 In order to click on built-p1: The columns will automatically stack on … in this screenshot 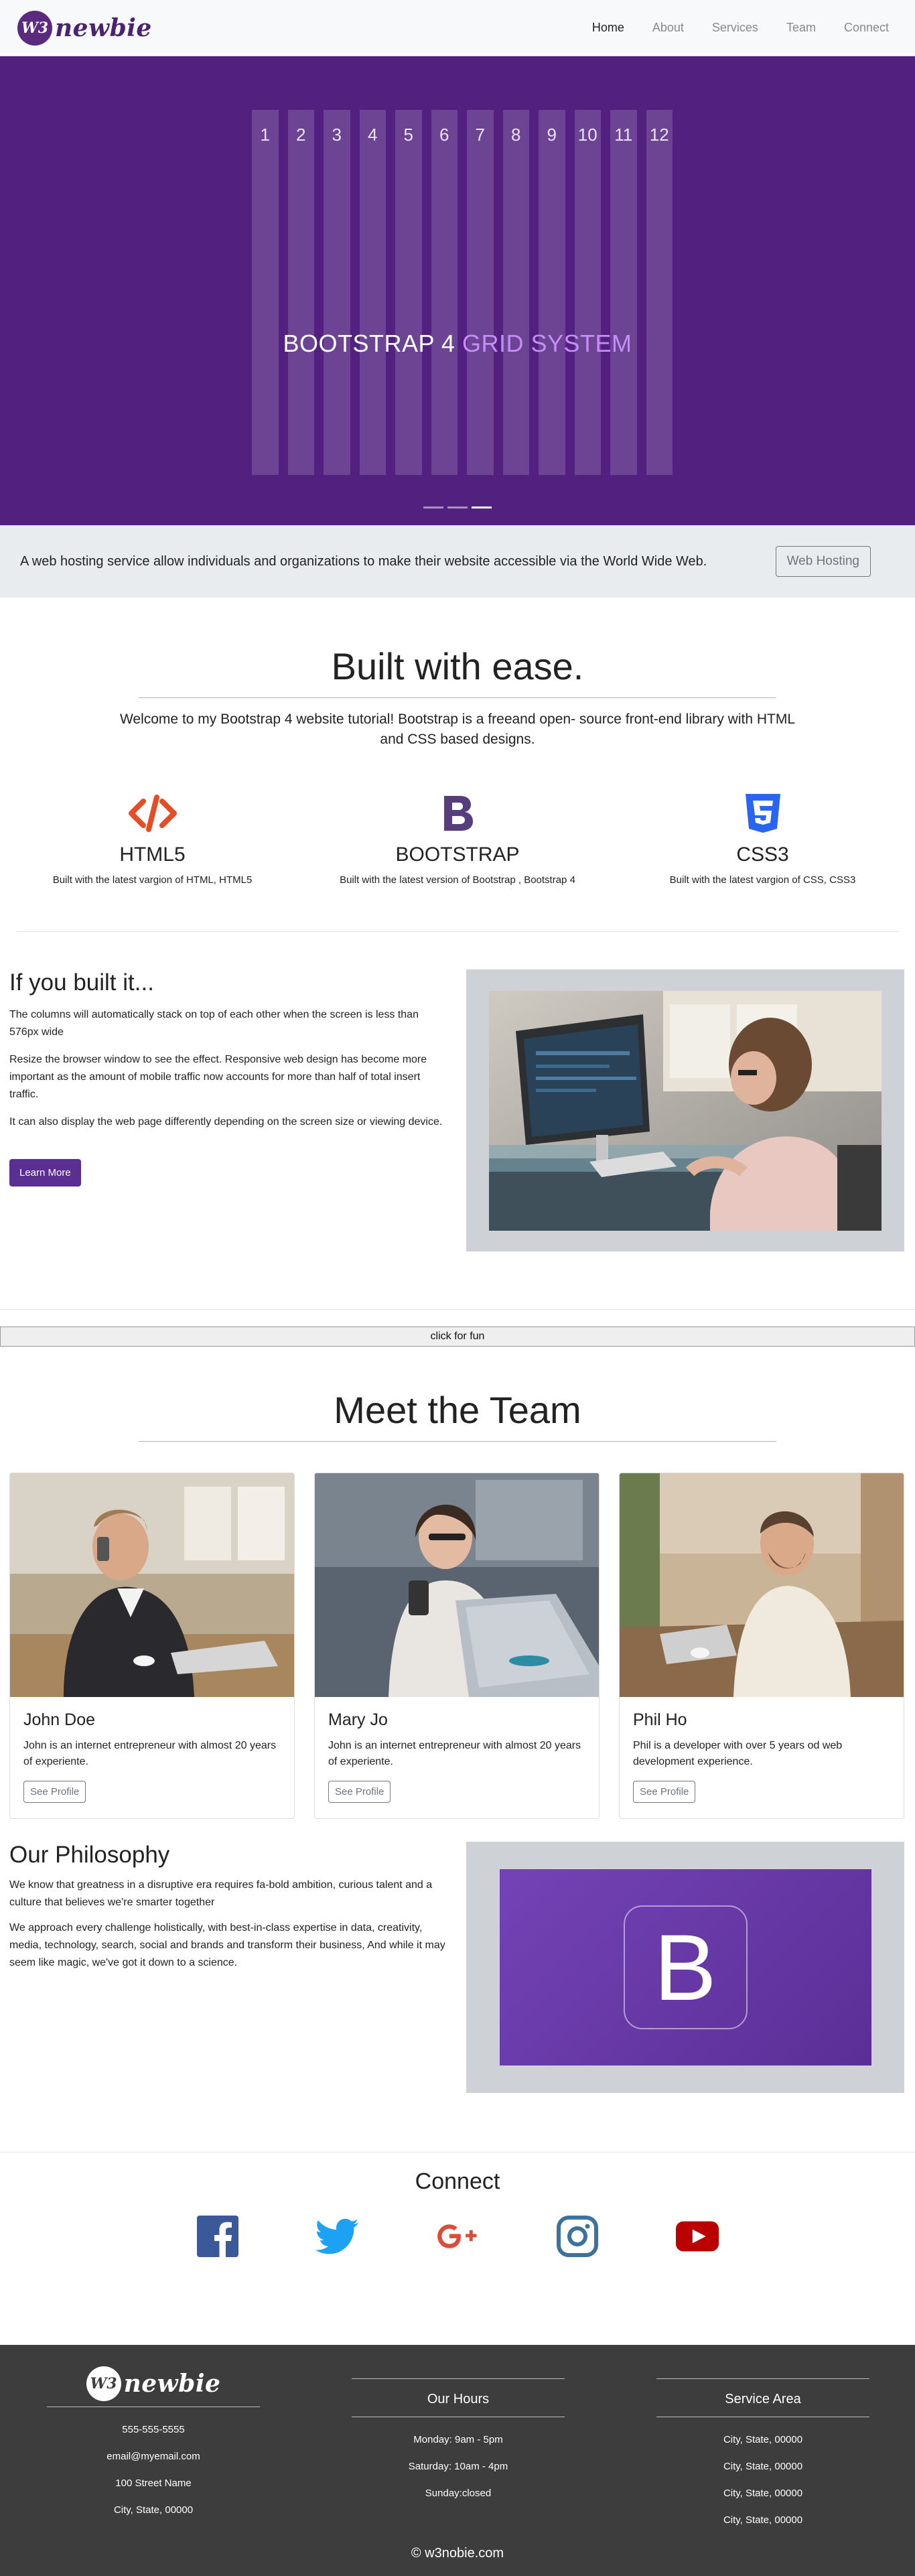, I will do `click(214, 1024)`.